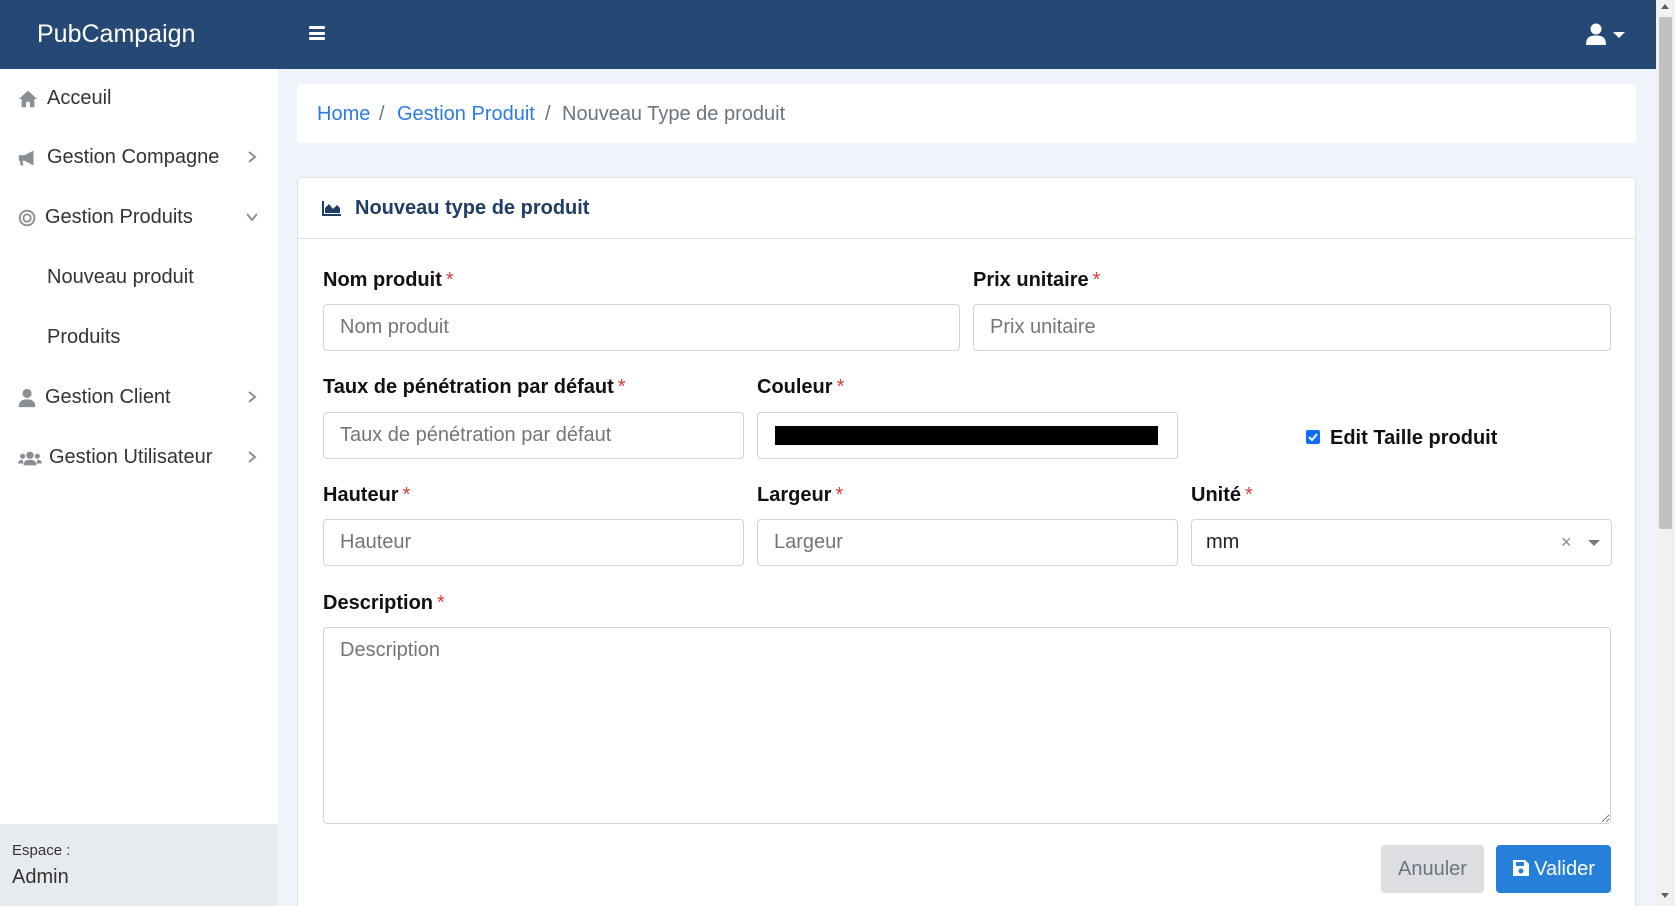 Image resolution: width=1675 pixels, height=906 pixels. What do you see at coordinates (1223, 542) in the screenshot?
I see `unite-selected-value: mm` at bounding box center [1223, 542].